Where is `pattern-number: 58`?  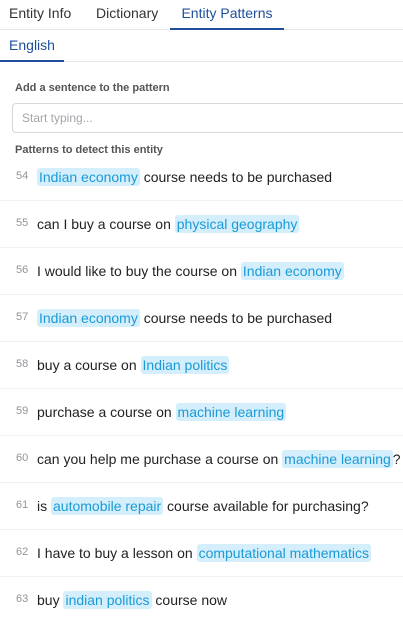 pattern-number: 58 is located at coordinates (22, 364).